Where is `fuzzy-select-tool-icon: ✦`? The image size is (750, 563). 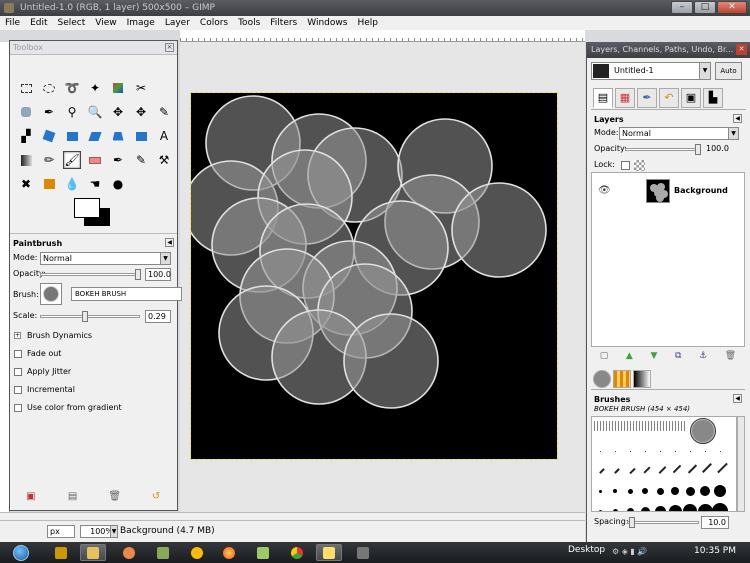
fuzzy-select-tool-icon: ✦ is located at coordinates (95, 88).